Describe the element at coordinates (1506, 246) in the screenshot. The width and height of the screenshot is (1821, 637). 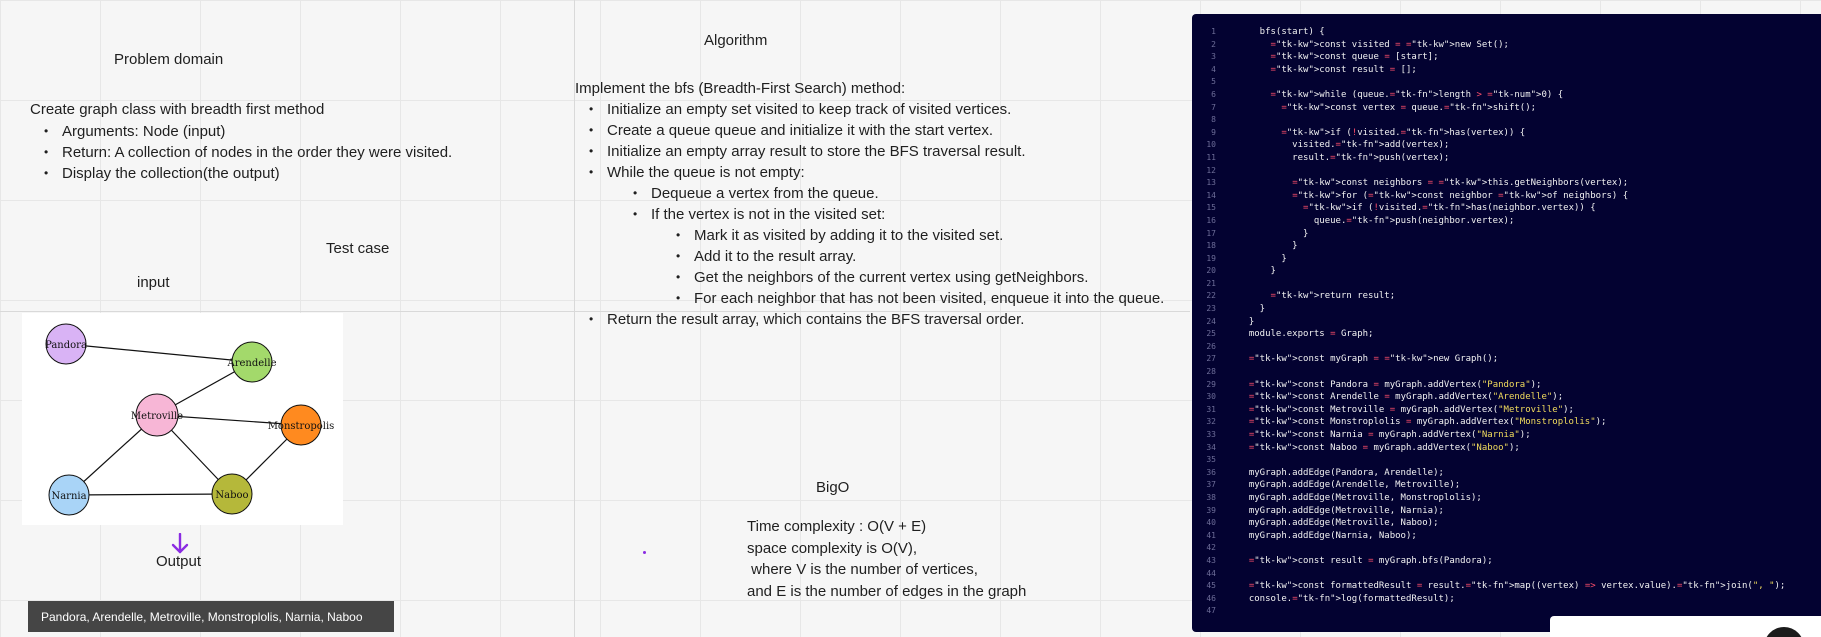
I see `code-line: 18 }` at that location.